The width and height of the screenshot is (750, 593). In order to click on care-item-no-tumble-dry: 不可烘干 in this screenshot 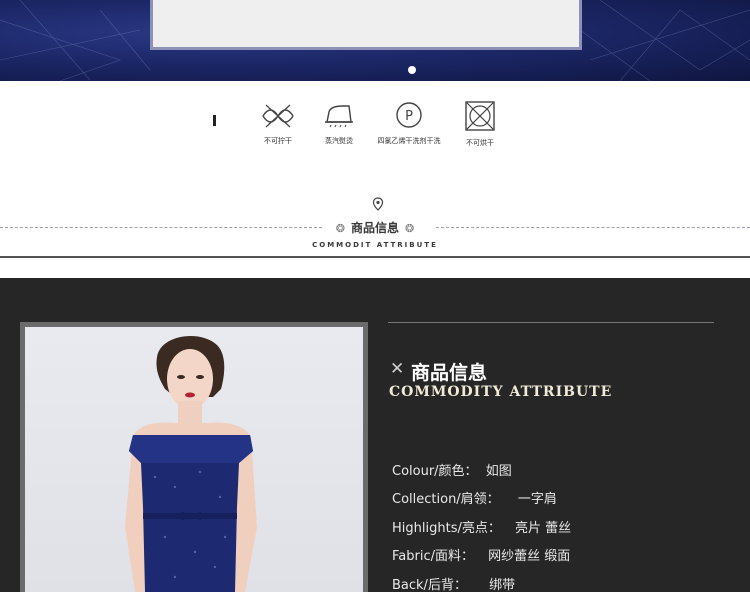, I will do `click(480, 124)`.